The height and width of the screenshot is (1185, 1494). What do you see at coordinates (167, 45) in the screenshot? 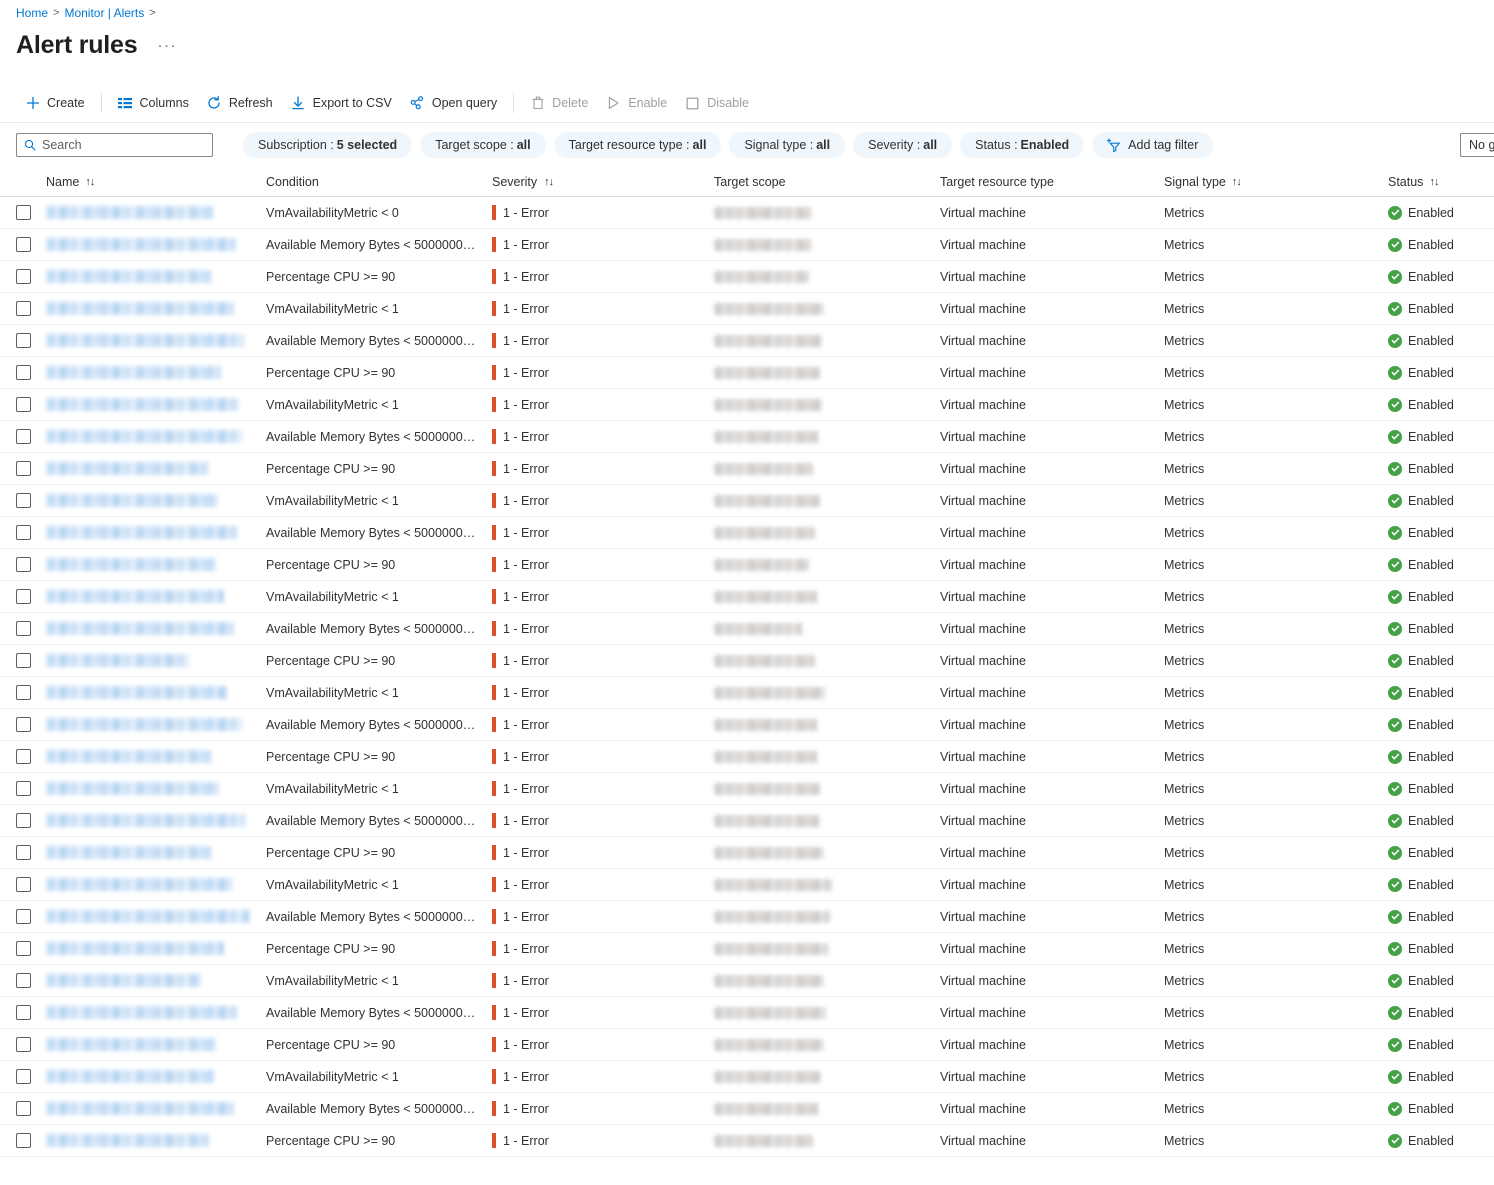
I see `more-menu-icon: ···` at bounding box center [167, 45].